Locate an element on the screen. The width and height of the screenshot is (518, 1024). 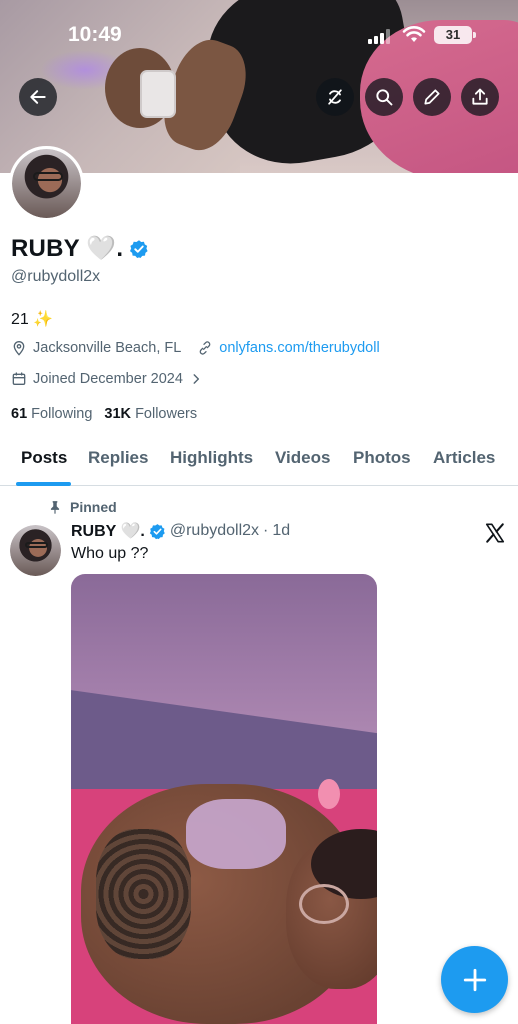
slashed-repost-icon is located at coordinates (335, 97).